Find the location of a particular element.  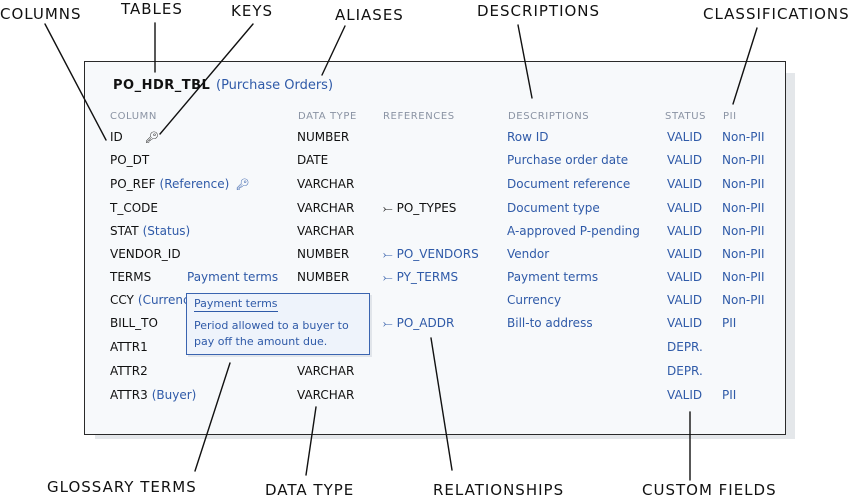

column-name: T_CODE is located at coordinates (134, 208).